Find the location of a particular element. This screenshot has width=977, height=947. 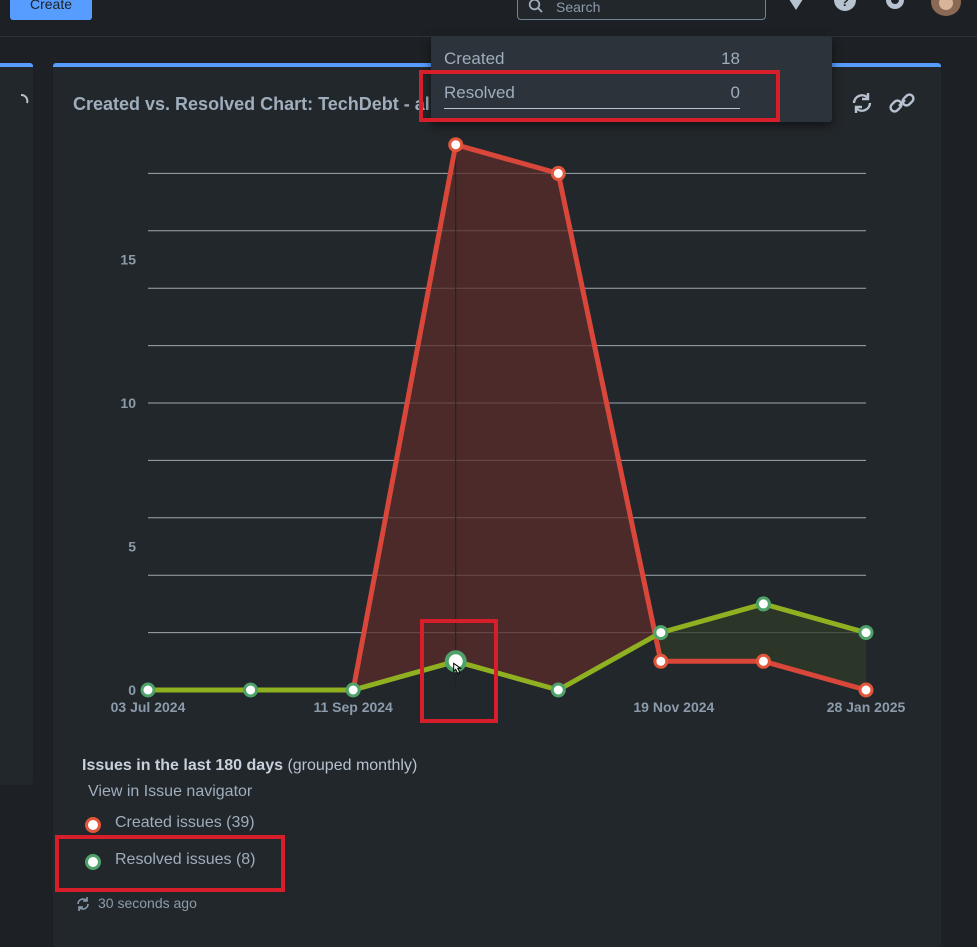

view-in-issue-navigator-link: View in Issue navigator is located at coordinates (170, 792).